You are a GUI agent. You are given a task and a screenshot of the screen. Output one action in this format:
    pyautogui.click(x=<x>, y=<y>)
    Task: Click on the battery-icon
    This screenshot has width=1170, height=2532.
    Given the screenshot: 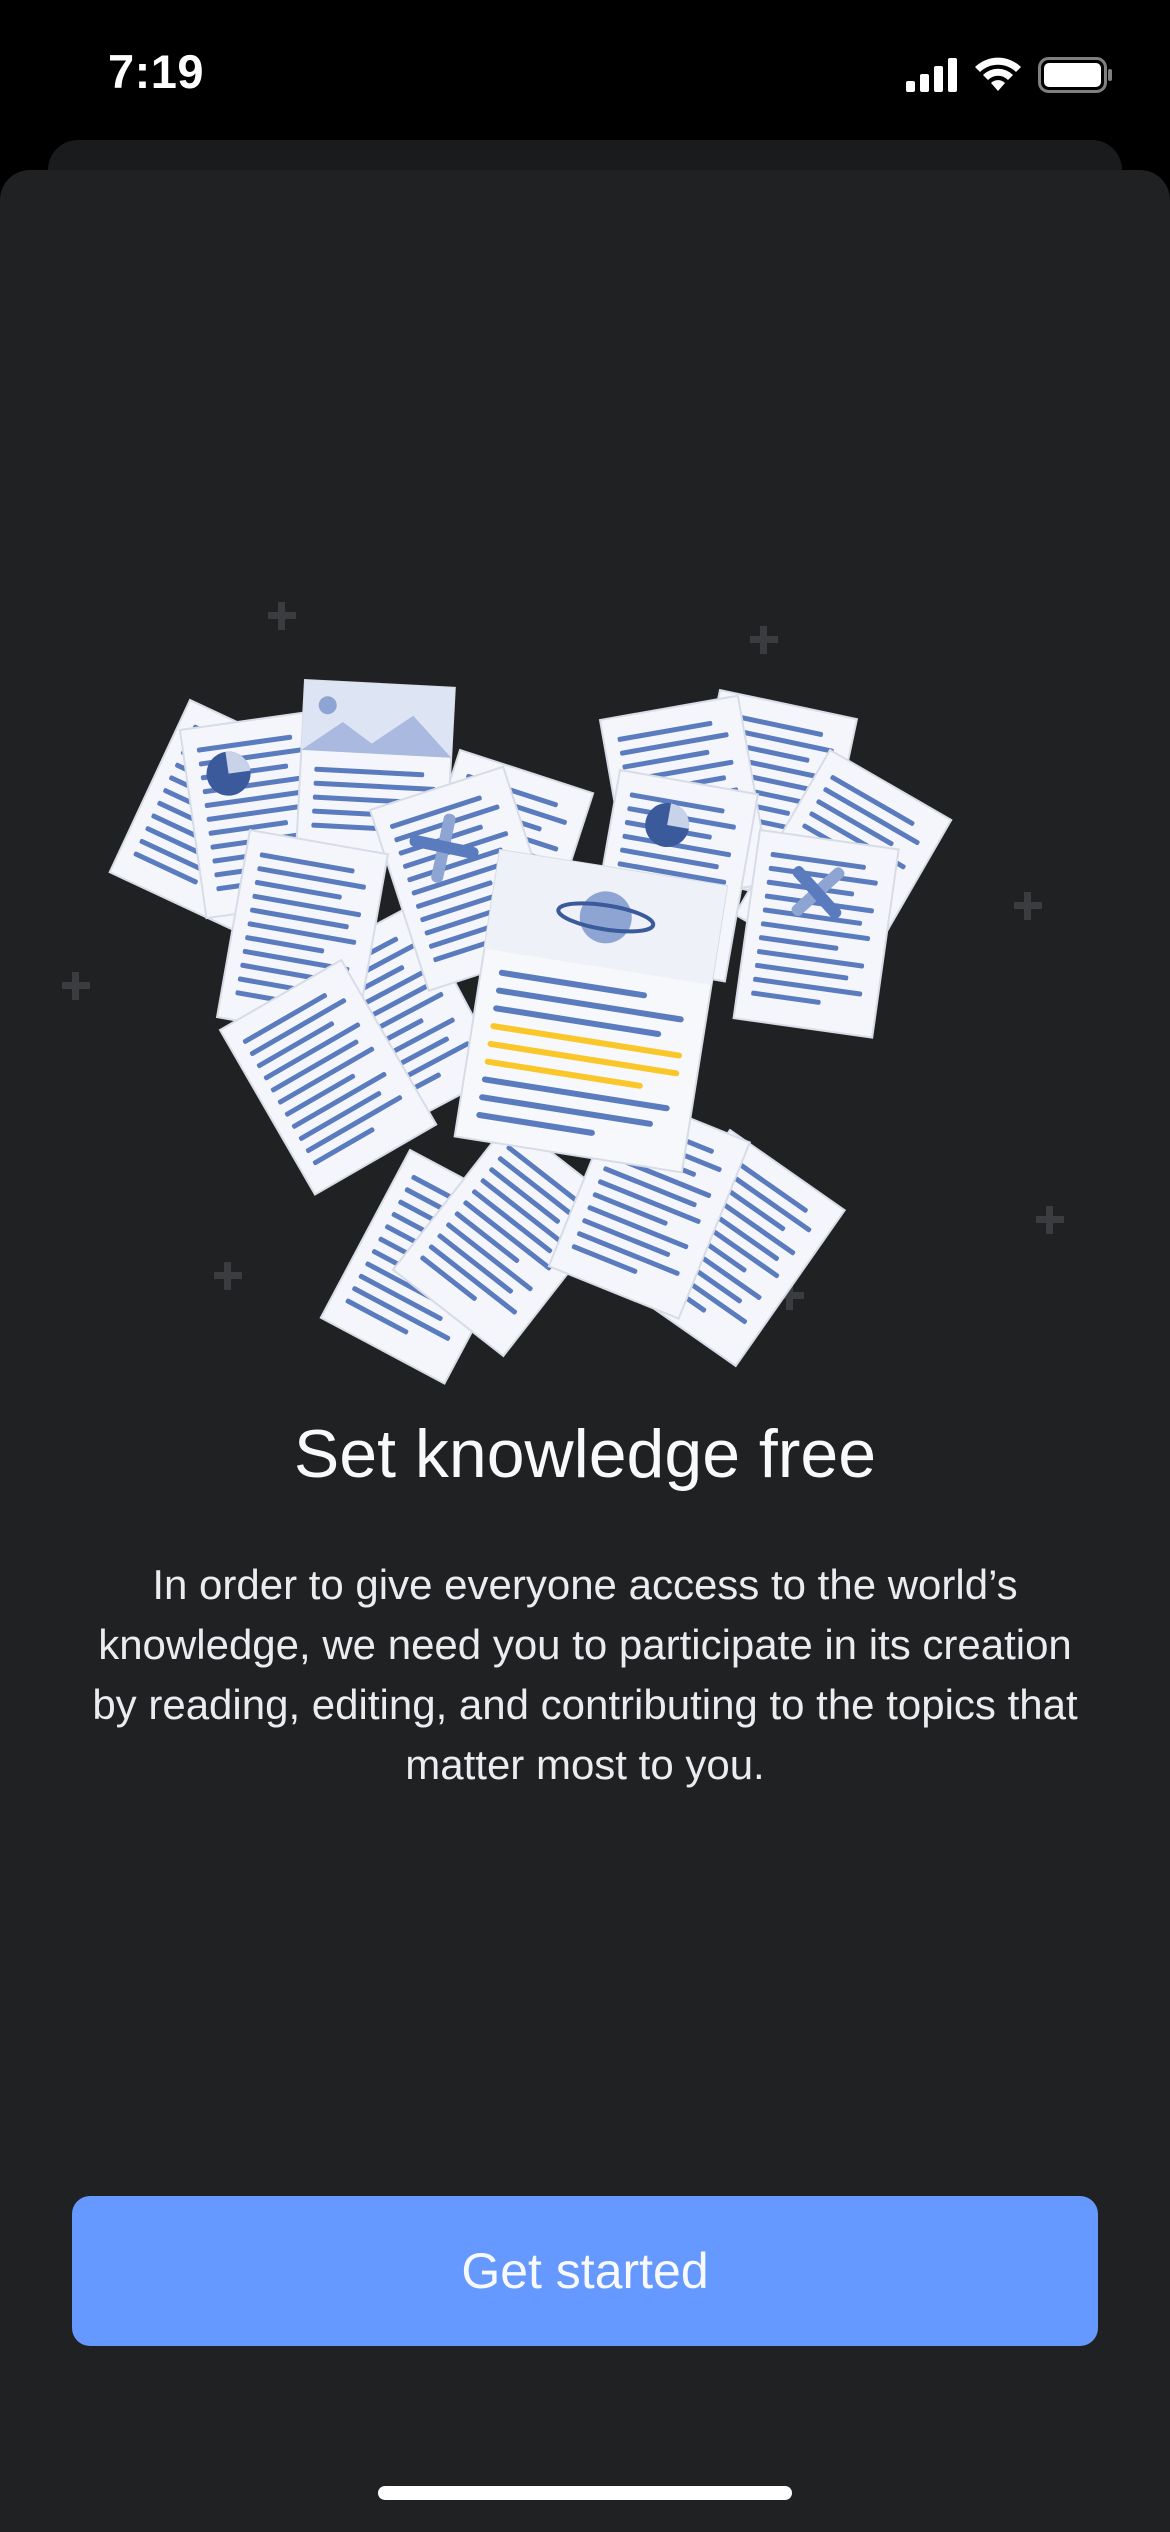 What is the action you would take?
    pyautogui.click(x=1075, y=75)
    